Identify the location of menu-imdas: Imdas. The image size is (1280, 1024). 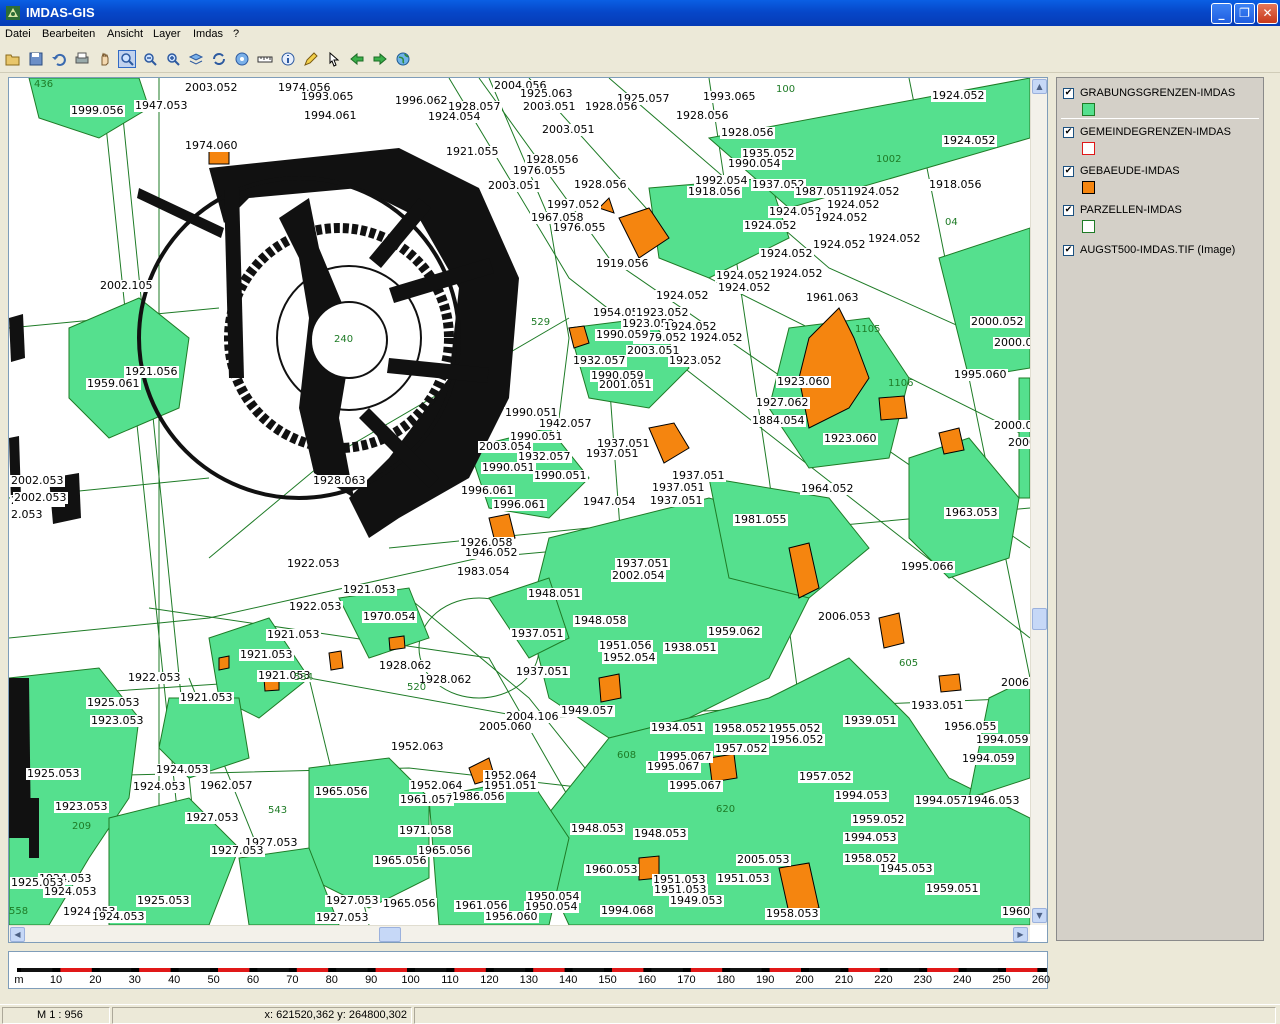
(208, 34).